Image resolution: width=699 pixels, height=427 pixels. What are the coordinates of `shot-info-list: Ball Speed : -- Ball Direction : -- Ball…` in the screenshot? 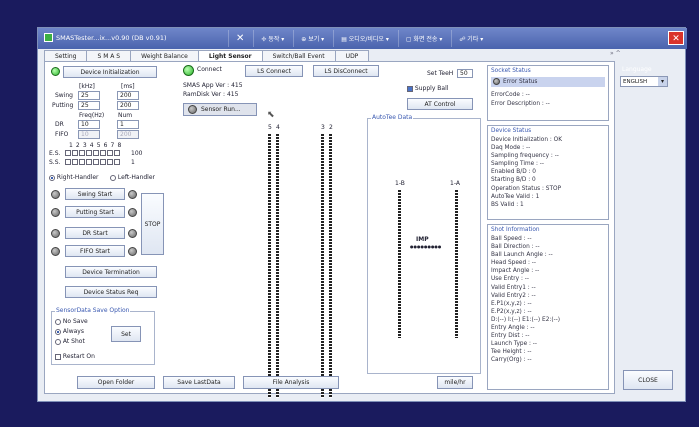 It's located at (525, 300).